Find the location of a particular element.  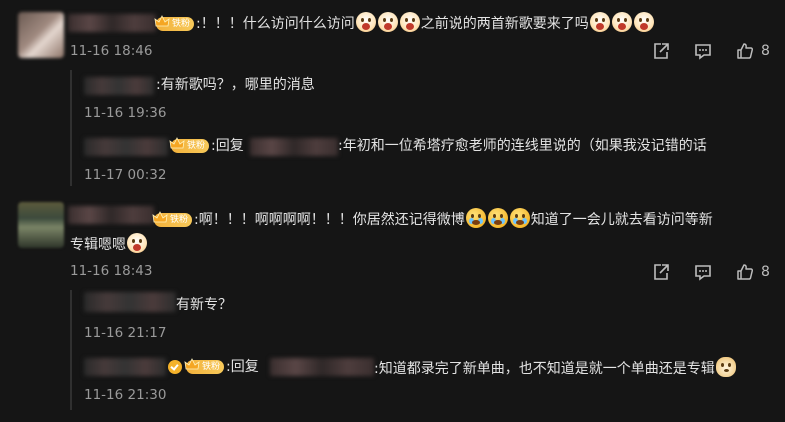

reply-text: 有新专？ is located at coordinates (204, 305).